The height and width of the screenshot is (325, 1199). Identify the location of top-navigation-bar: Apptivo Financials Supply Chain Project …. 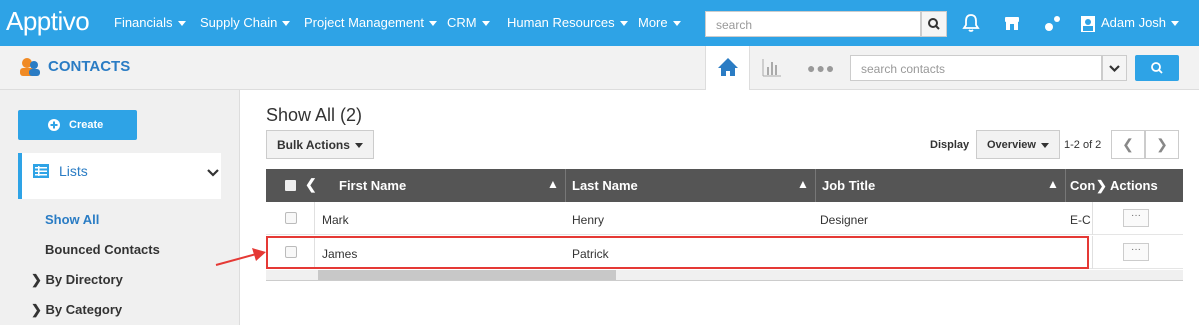
(599, 23).